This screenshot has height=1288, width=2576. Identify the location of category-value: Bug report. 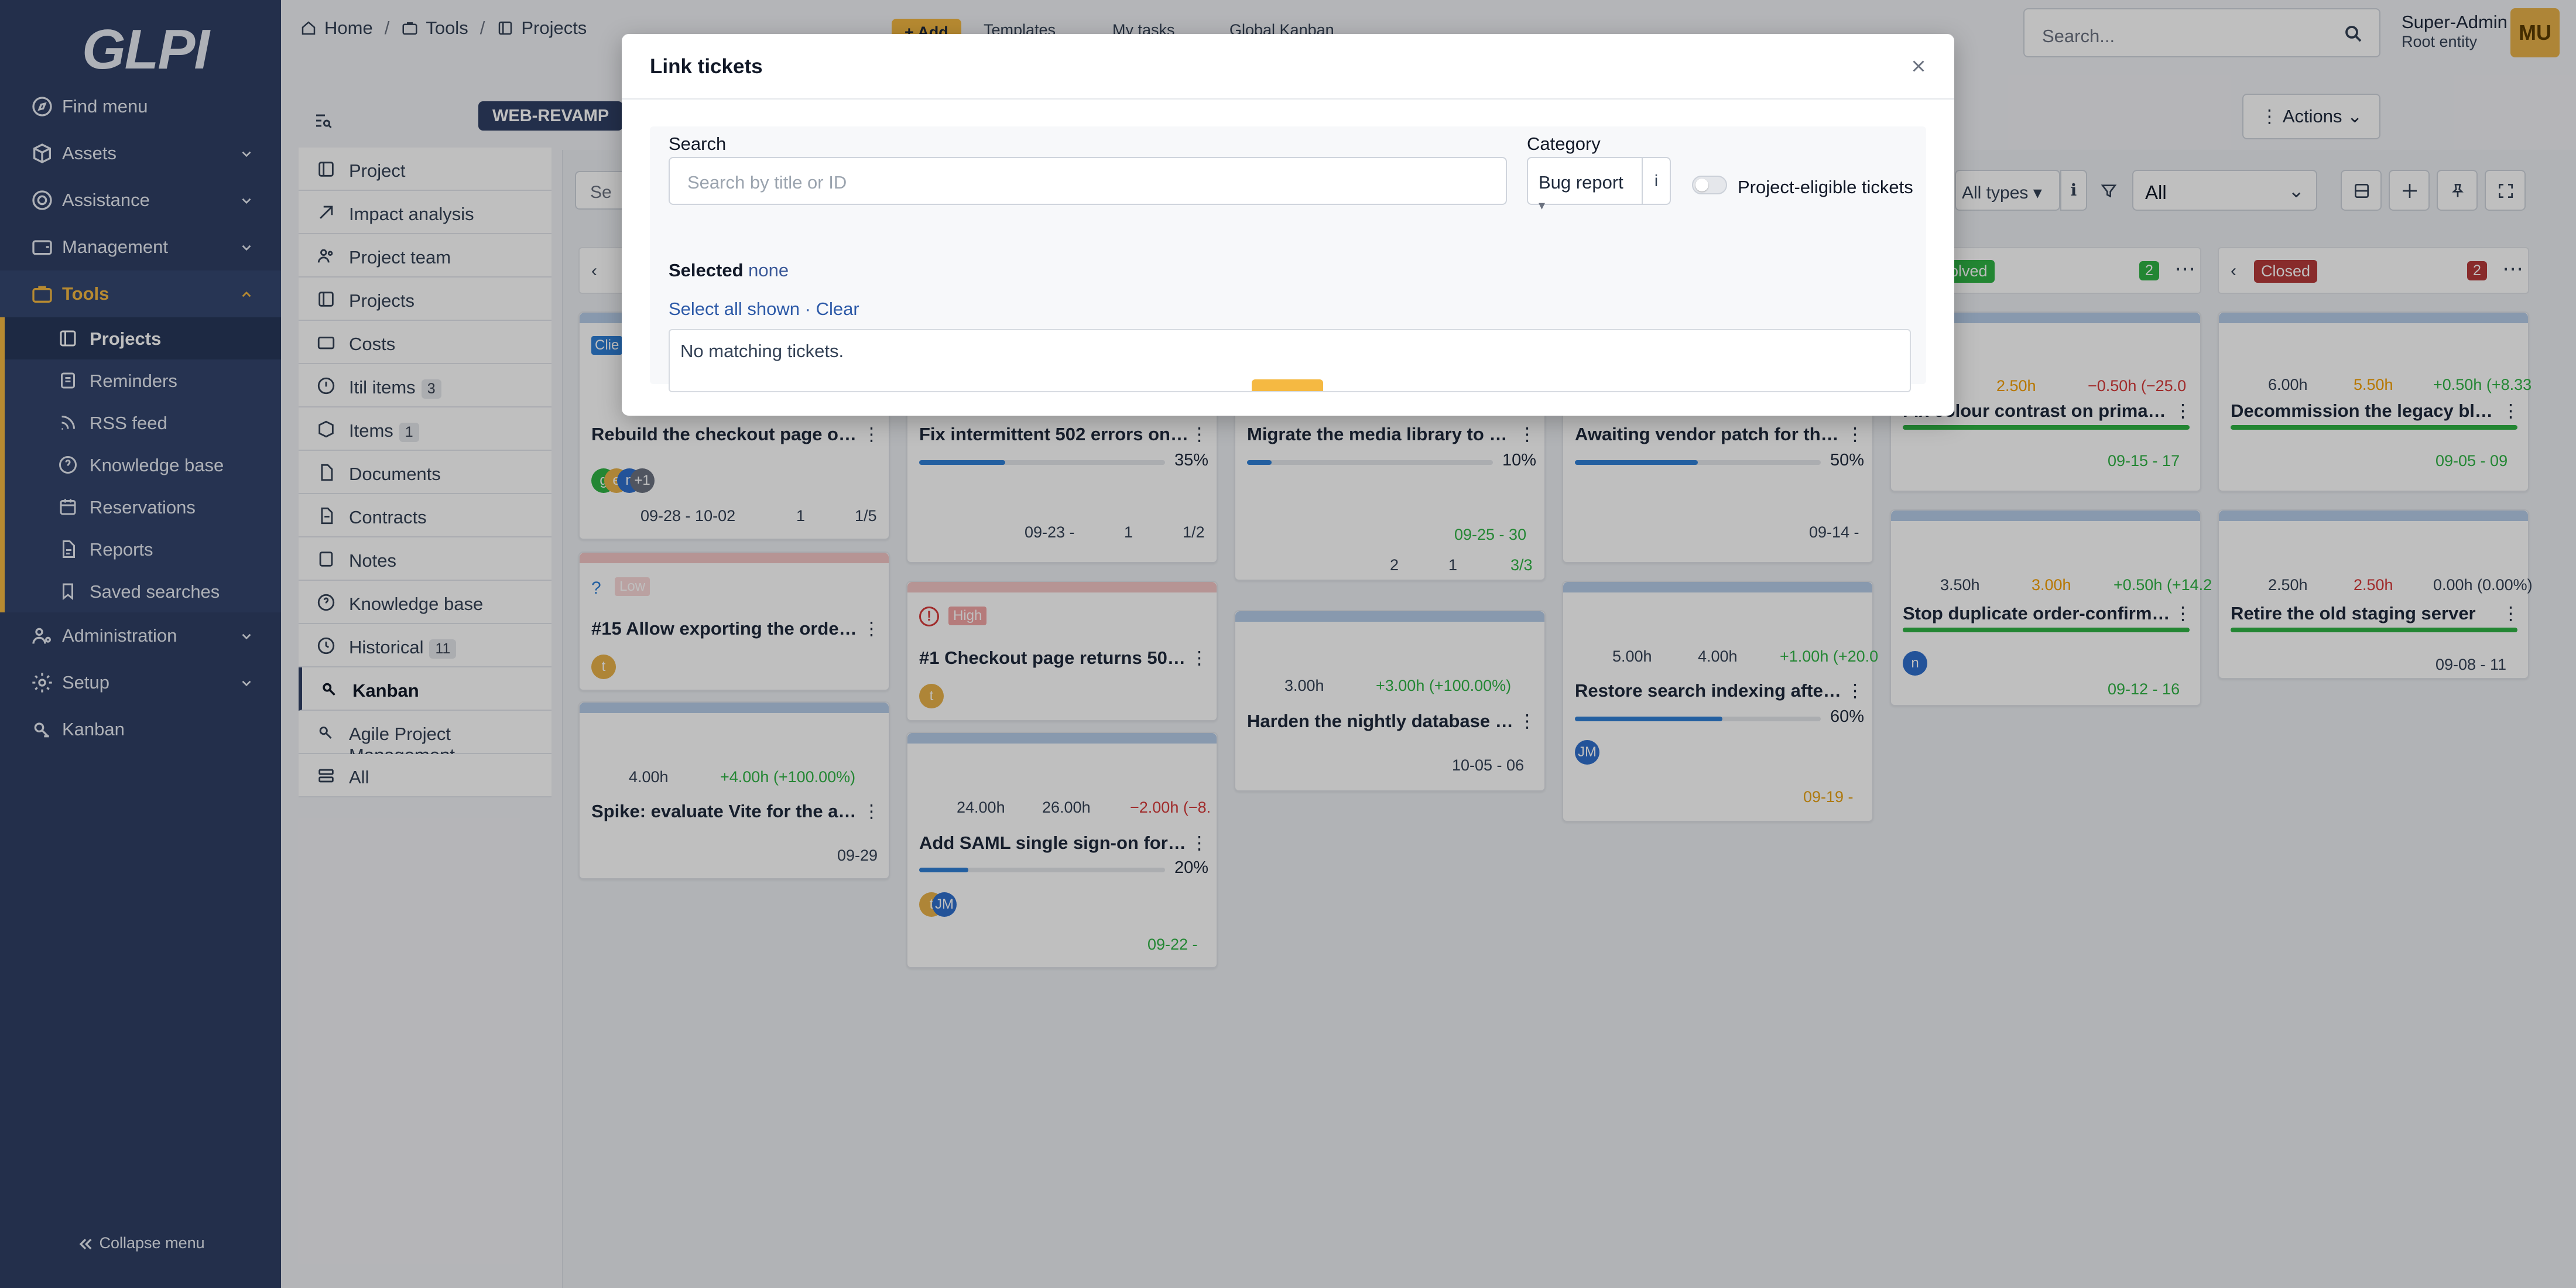
(1581, 182).